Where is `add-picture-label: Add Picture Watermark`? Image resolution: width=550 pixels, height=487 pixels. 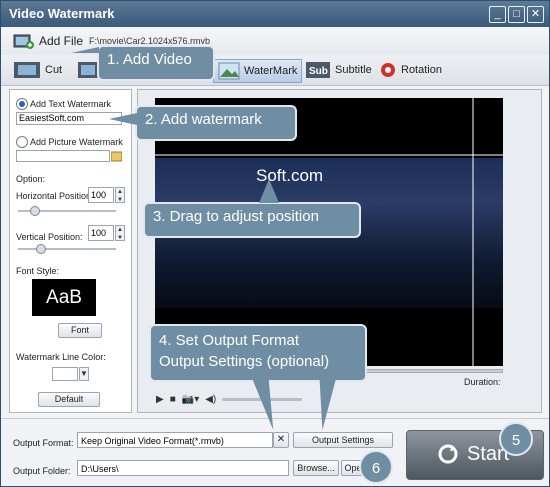
add-picture-label: Add Picture Watermark is located at coordinates (76, 142).